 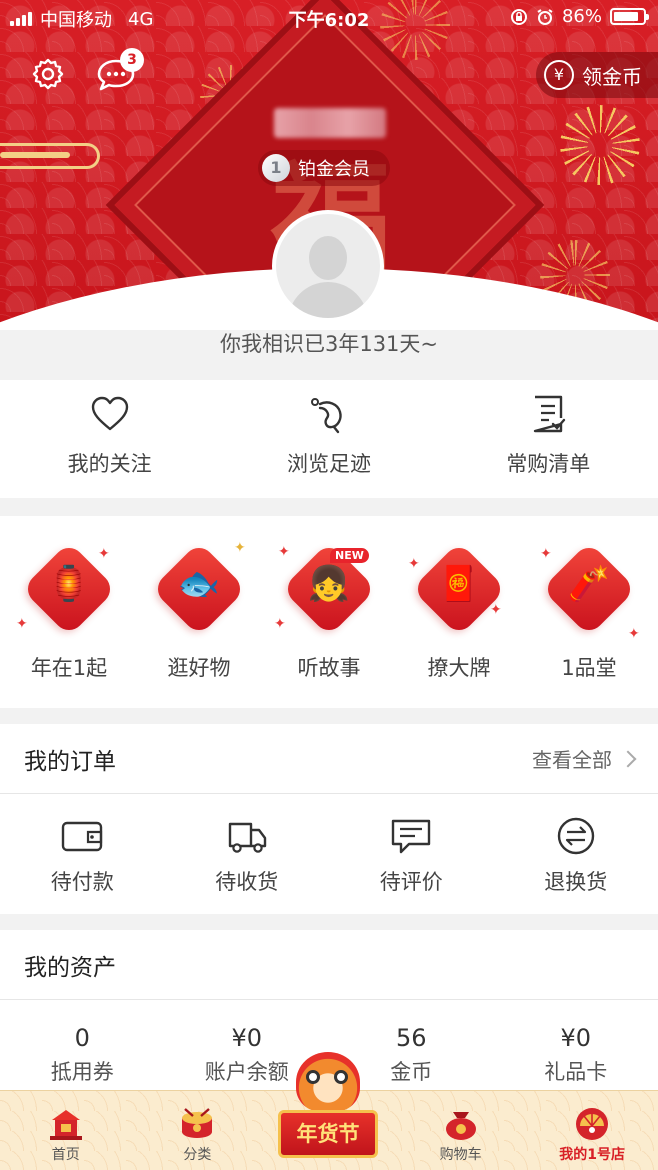 What do you see at coordinates (411, 836) in the screenshot?
I see `comment-icon` at bounding box center [411, 836].